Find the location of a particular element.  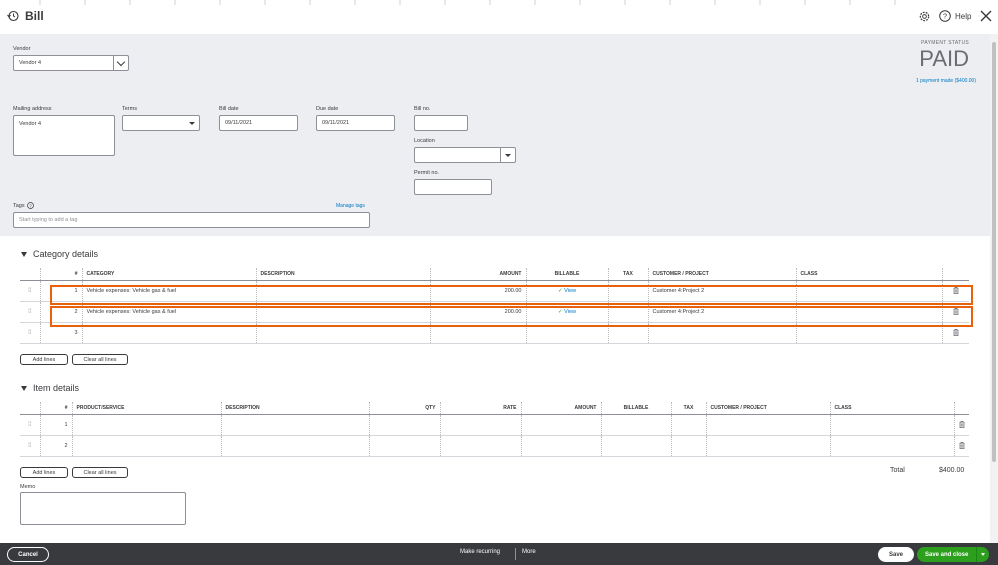

footer-divider is located at coordinates (515, 554).